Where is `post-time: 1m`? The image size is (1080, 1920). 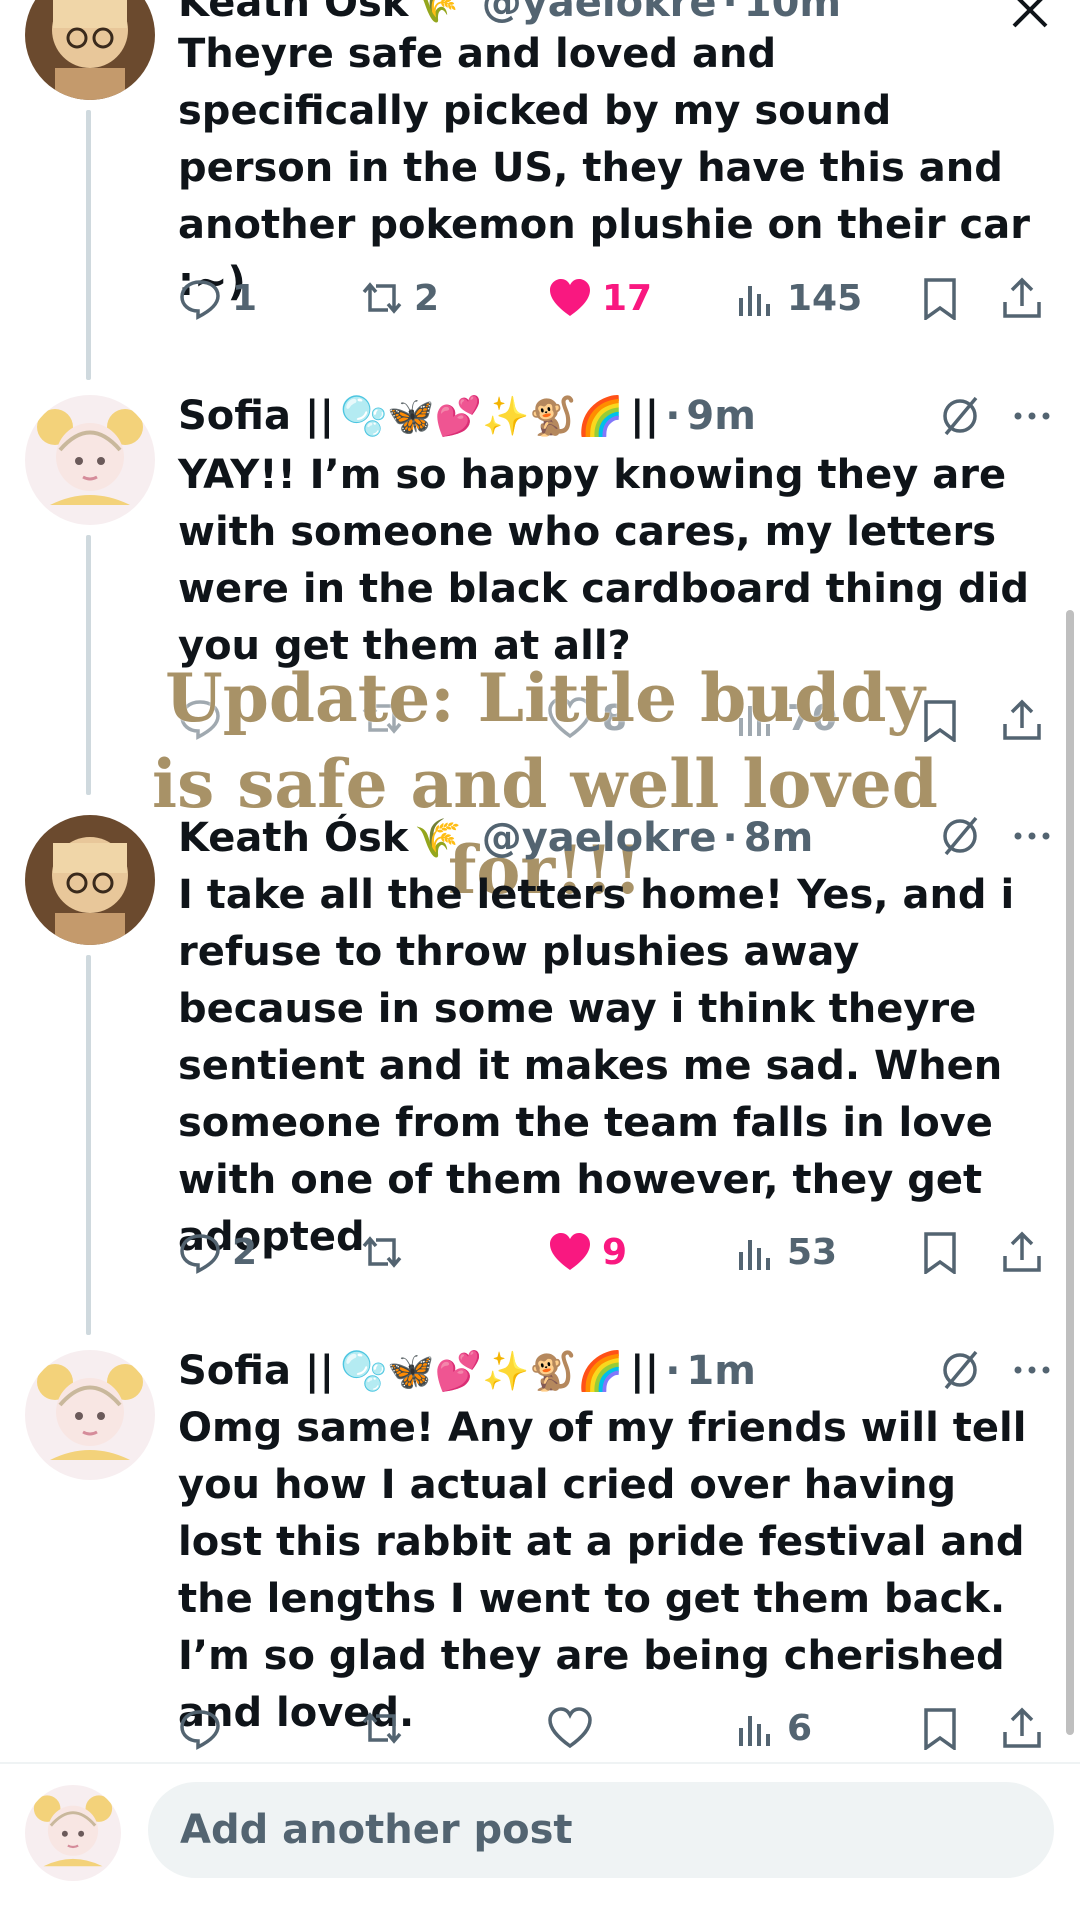
post-time: 1m is located at coordinates (721, 1371).